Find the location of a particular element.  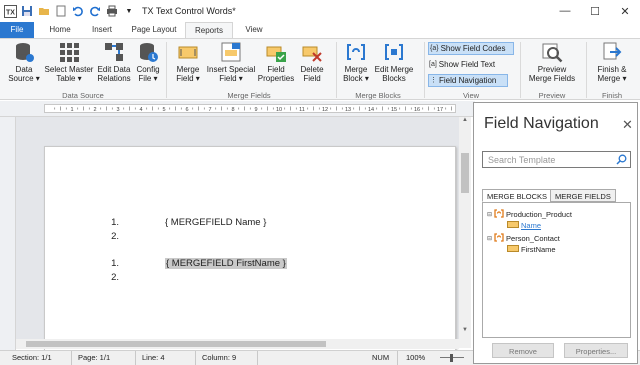

field-properties-button: Field Properties is located at coordinates (276, 62).